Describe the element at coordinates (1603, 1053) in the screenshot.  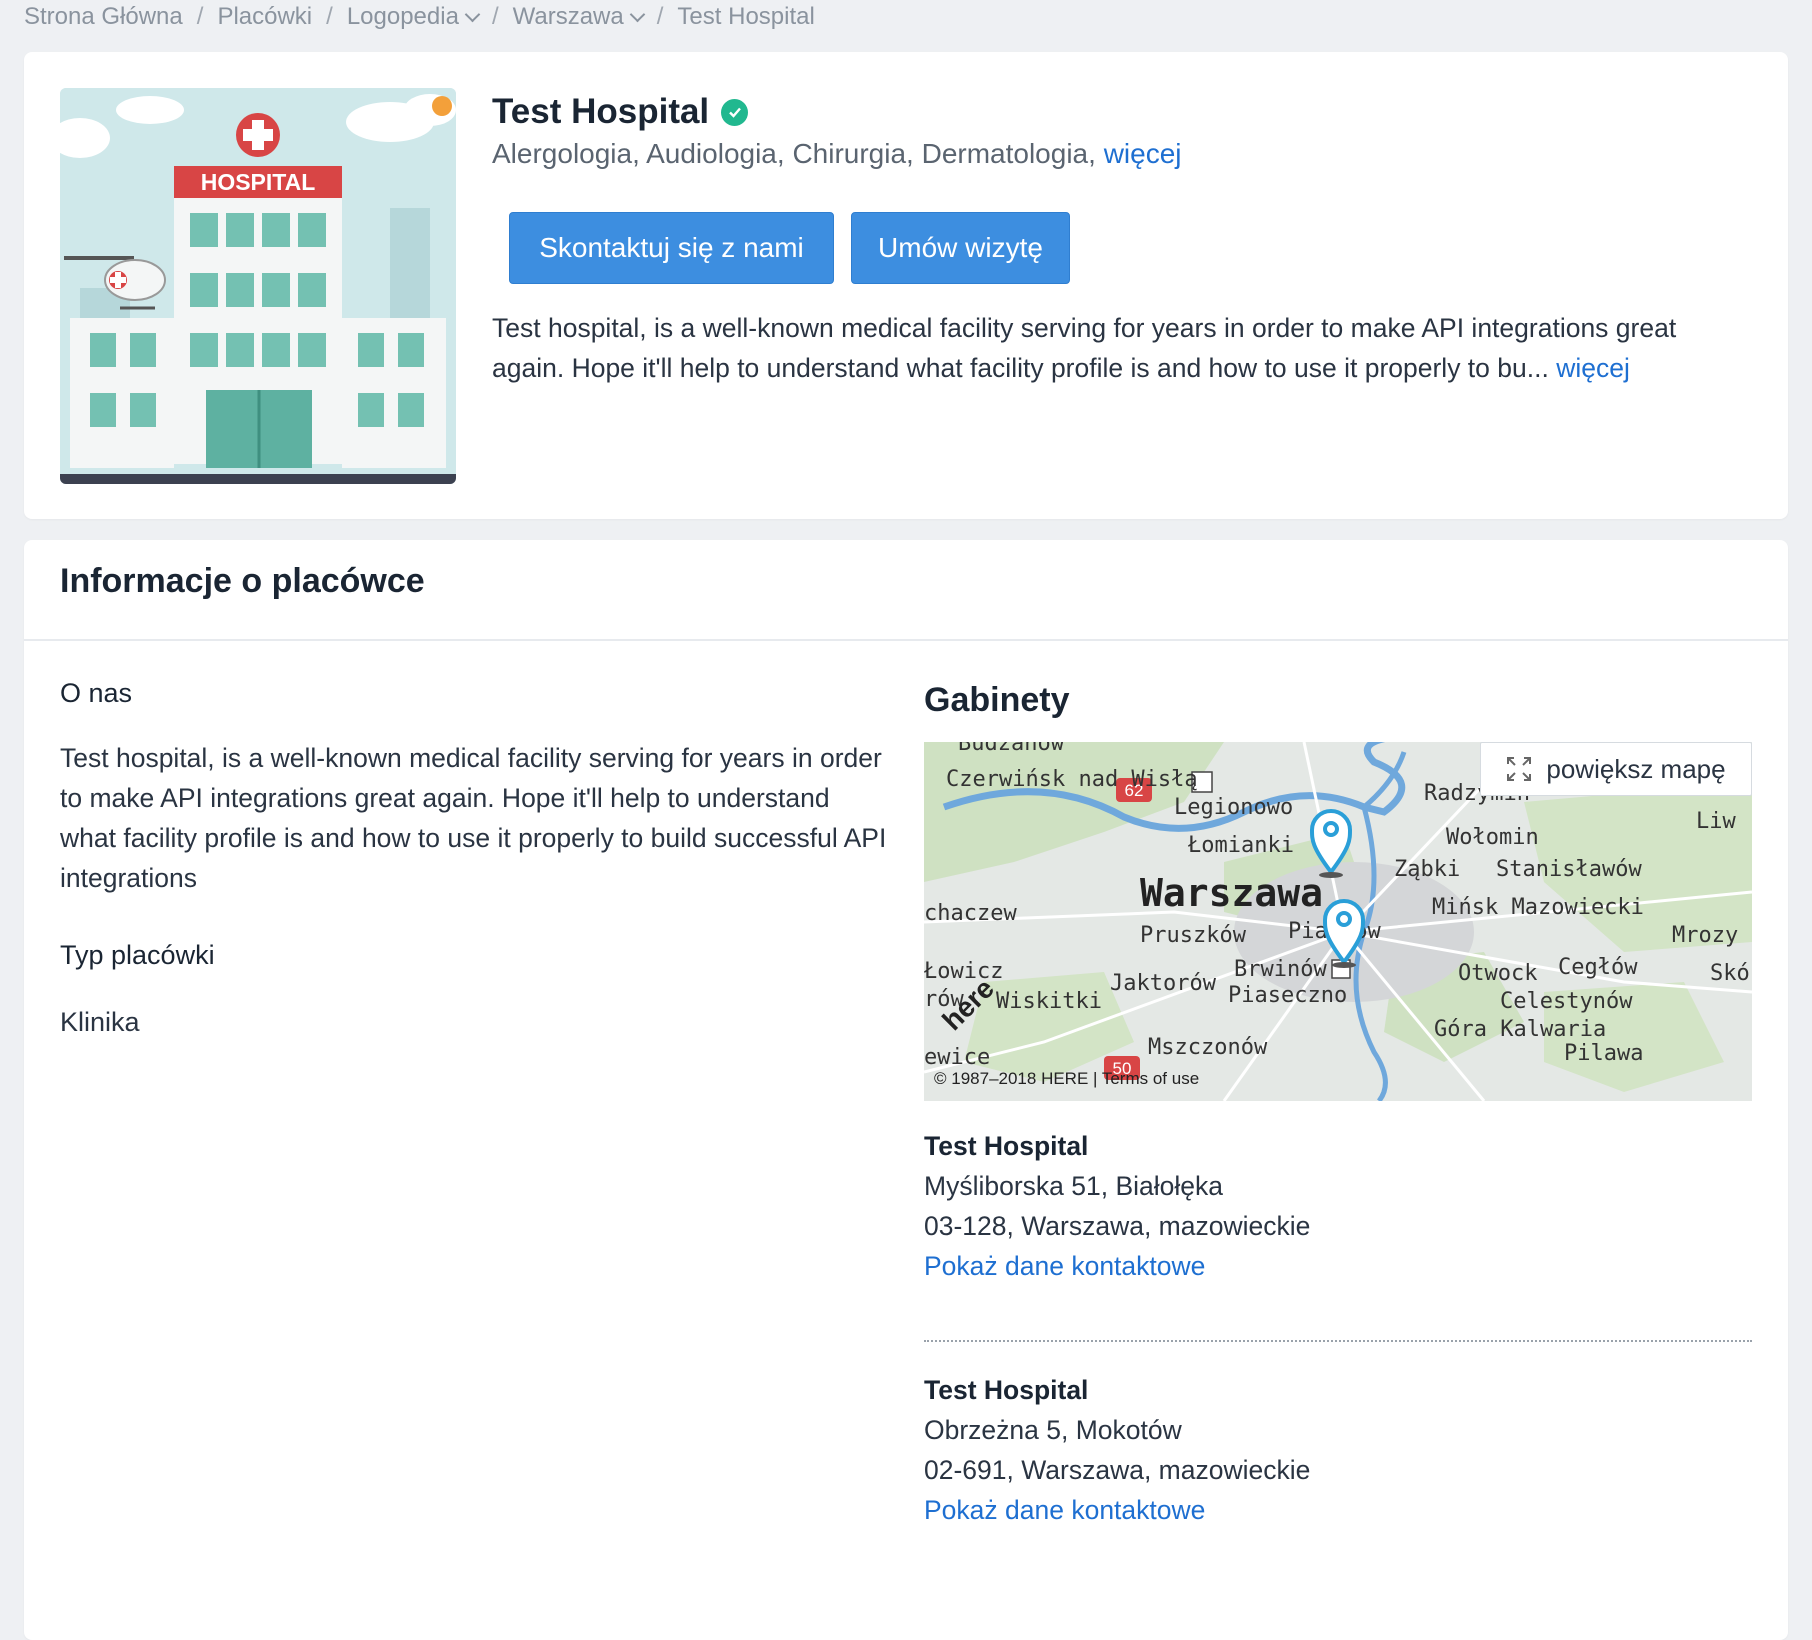
I see `map-label: Pilawa` at that location.